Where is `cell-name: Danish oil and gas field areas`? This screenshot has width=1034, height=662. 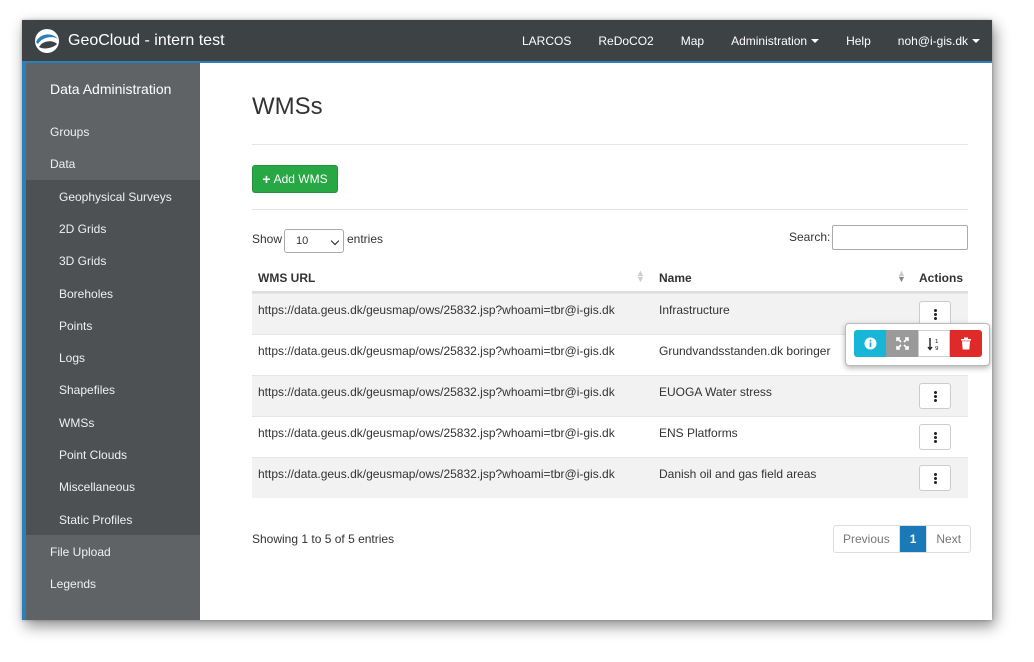 cell-name: Danish oil and gas field areas is located at coordinates (738, 474).